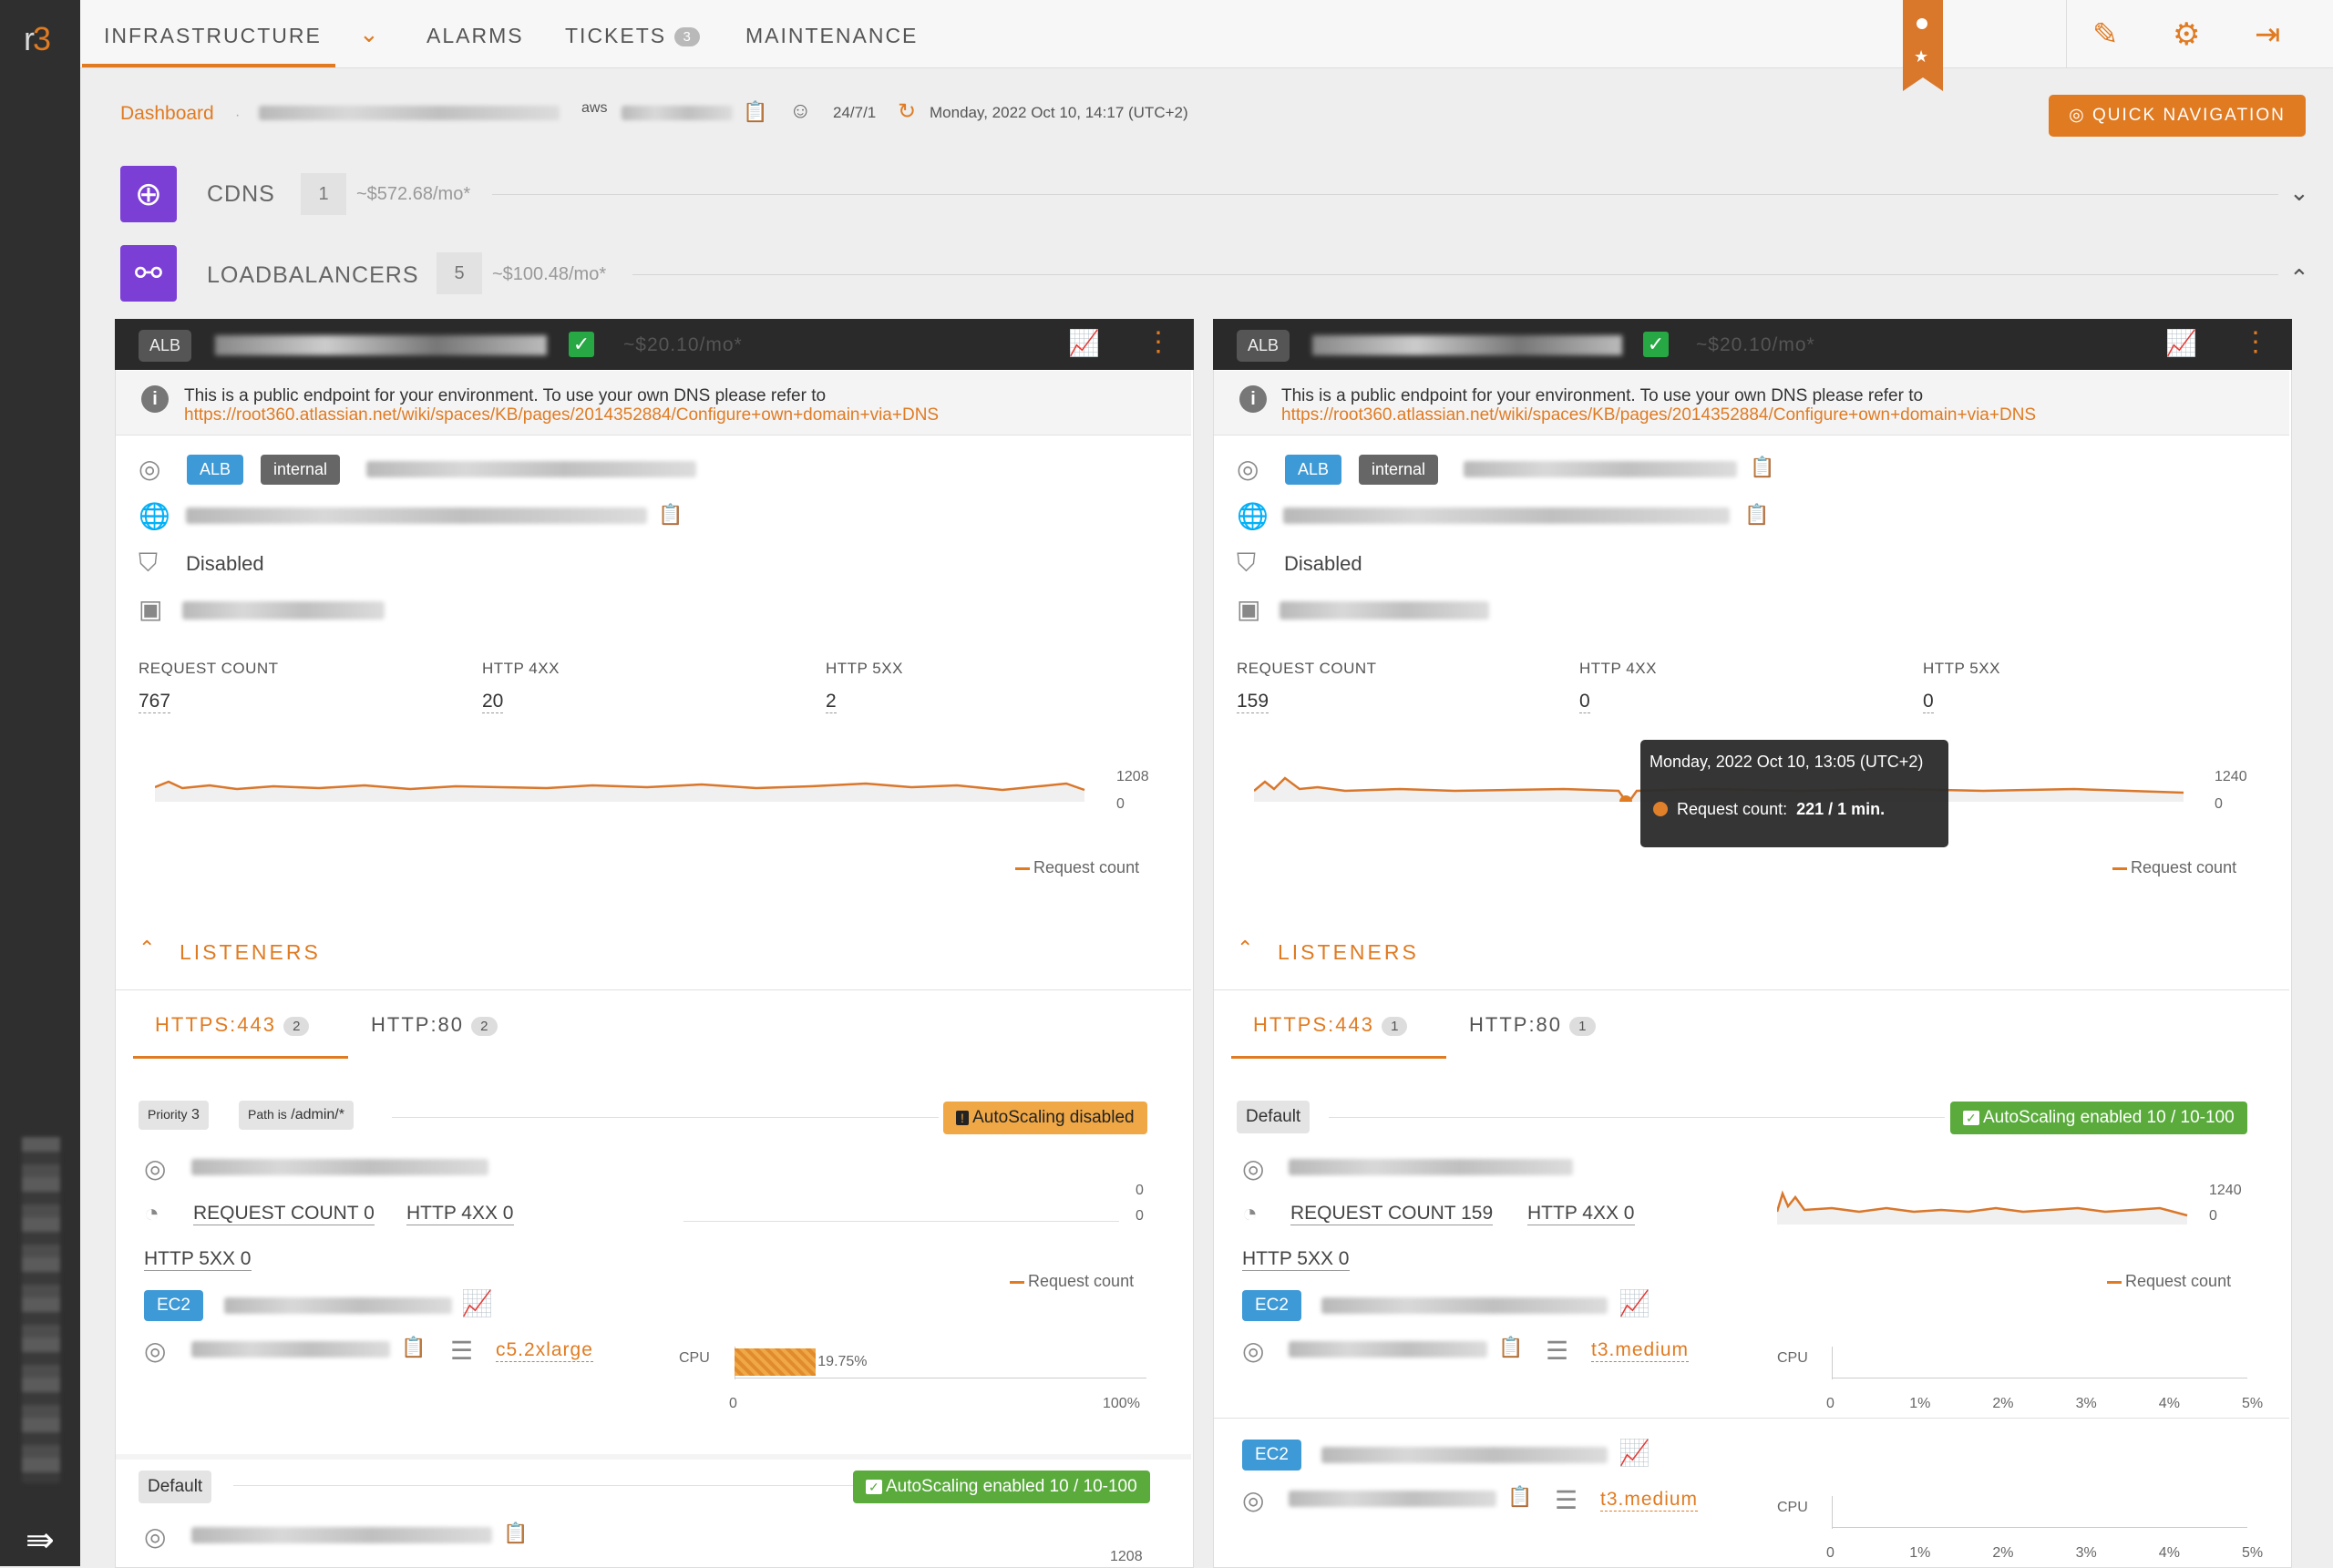 This screenshot has width=2333, height=1568. What do you see at coordinates (1253, 702) in the screenshot?
I see `request-count-value: 159` at bounding box center [1253, 702].